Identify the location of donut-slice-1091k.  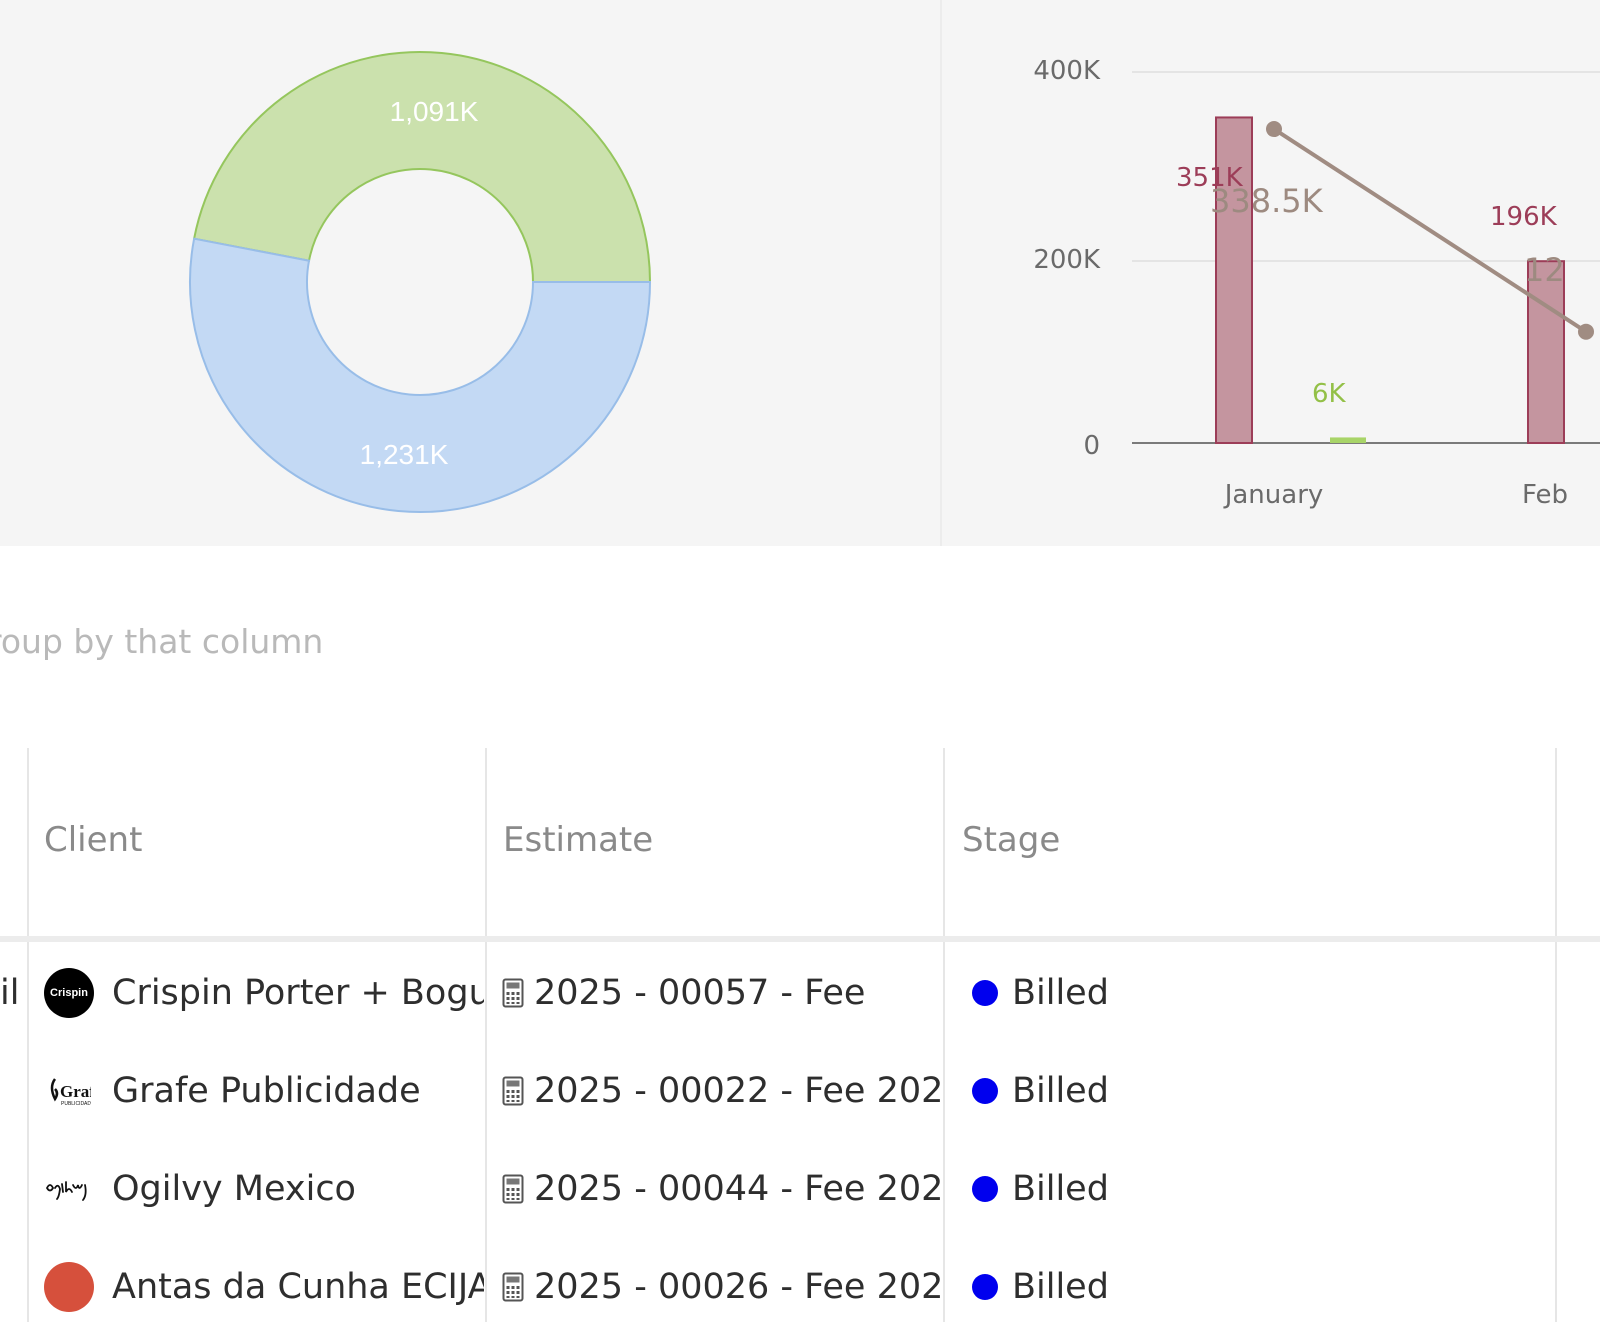
(422, 167).